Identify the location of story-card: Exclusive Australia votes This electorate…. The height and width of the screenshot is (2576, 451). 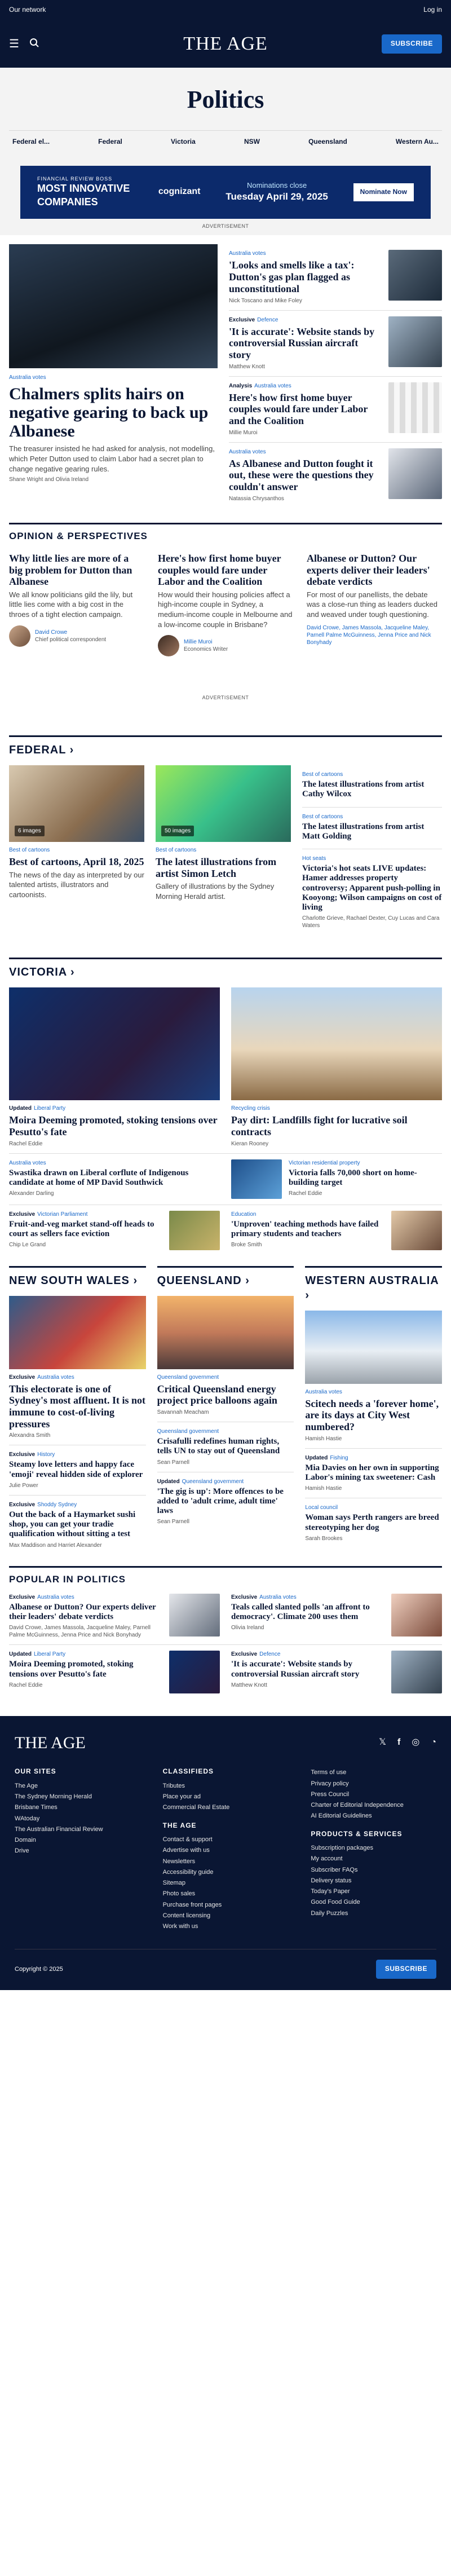
(77, 1407).